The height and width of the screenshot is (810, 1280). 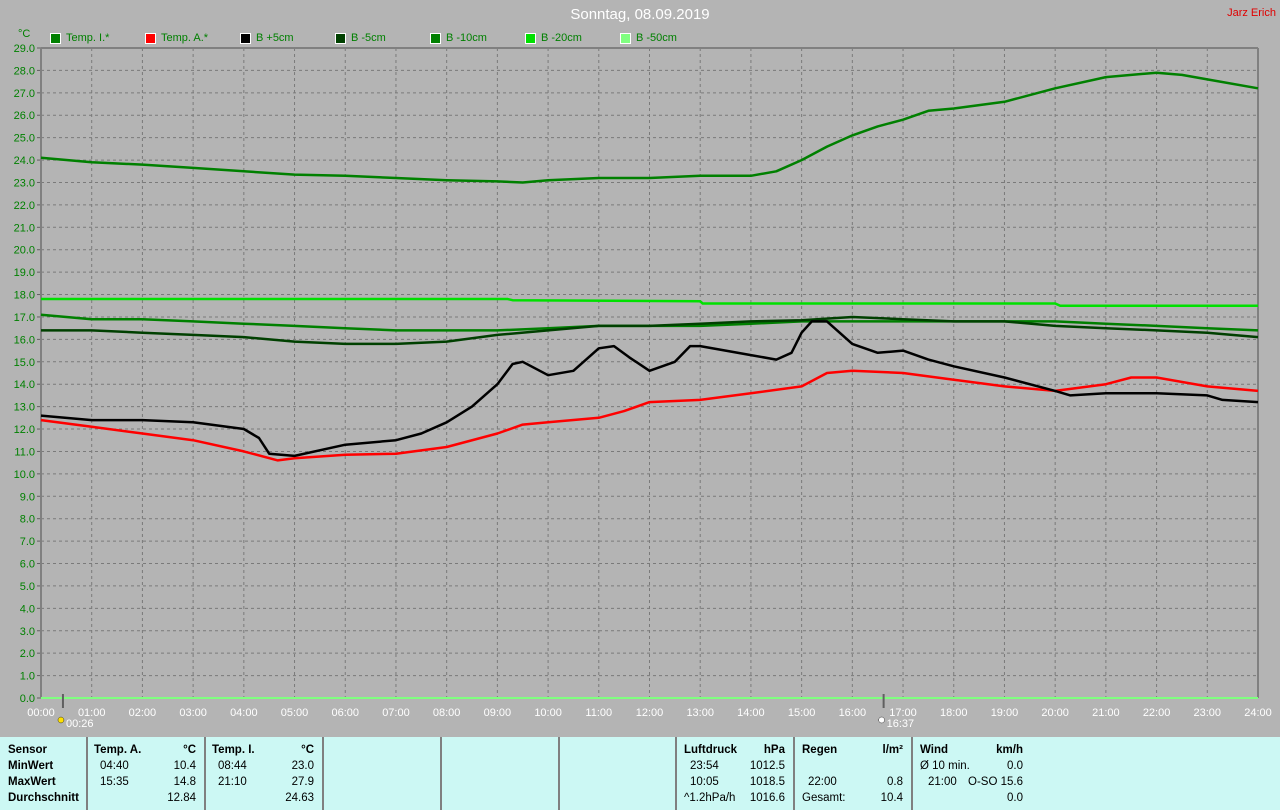 What do you see at coordinates (24, 251) in the screenshot?
I see `y-tick-label: 20.0` at bounding box center [24, 251].